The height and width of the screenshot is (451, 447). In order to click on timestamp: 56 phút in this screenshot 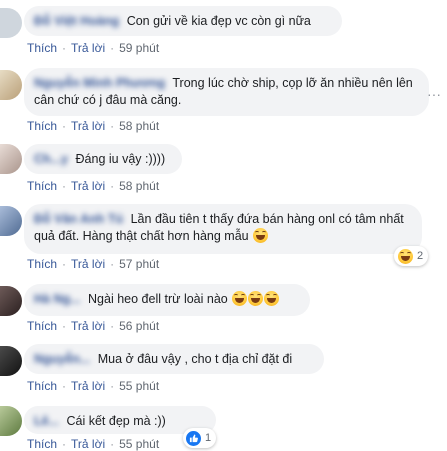, I will do `click(139, 326)`.